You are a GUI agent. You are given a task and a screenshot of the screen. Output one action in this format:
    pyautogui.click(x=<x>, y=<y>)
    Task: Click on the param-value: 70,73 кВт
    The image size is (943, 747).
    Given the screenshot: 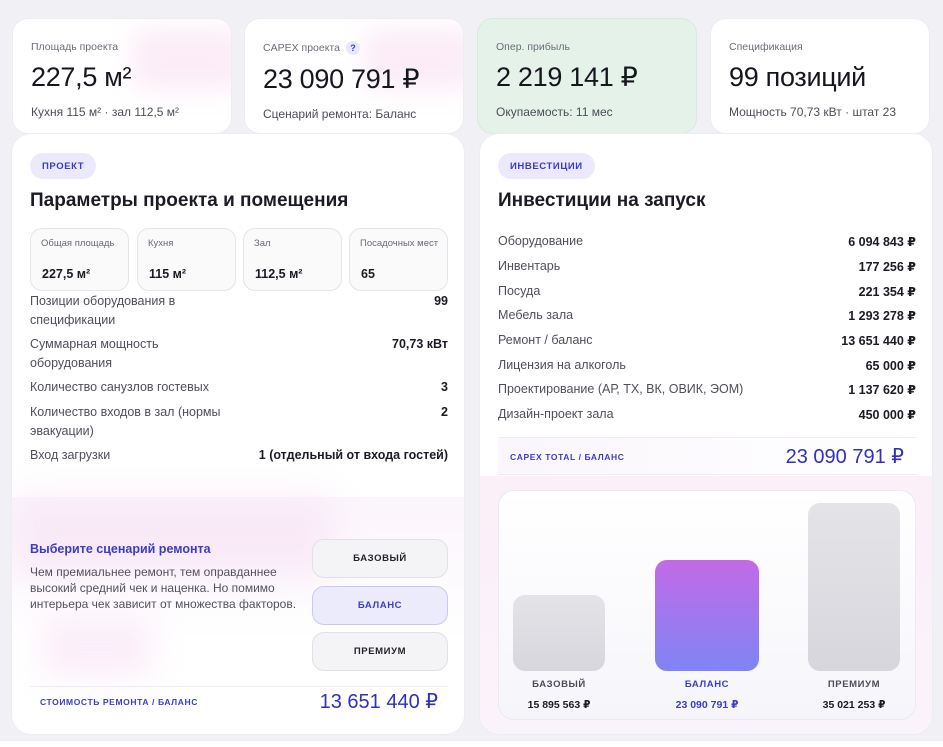 What is the action you would take?
    pyautogui.click(x=420, y=344)
    